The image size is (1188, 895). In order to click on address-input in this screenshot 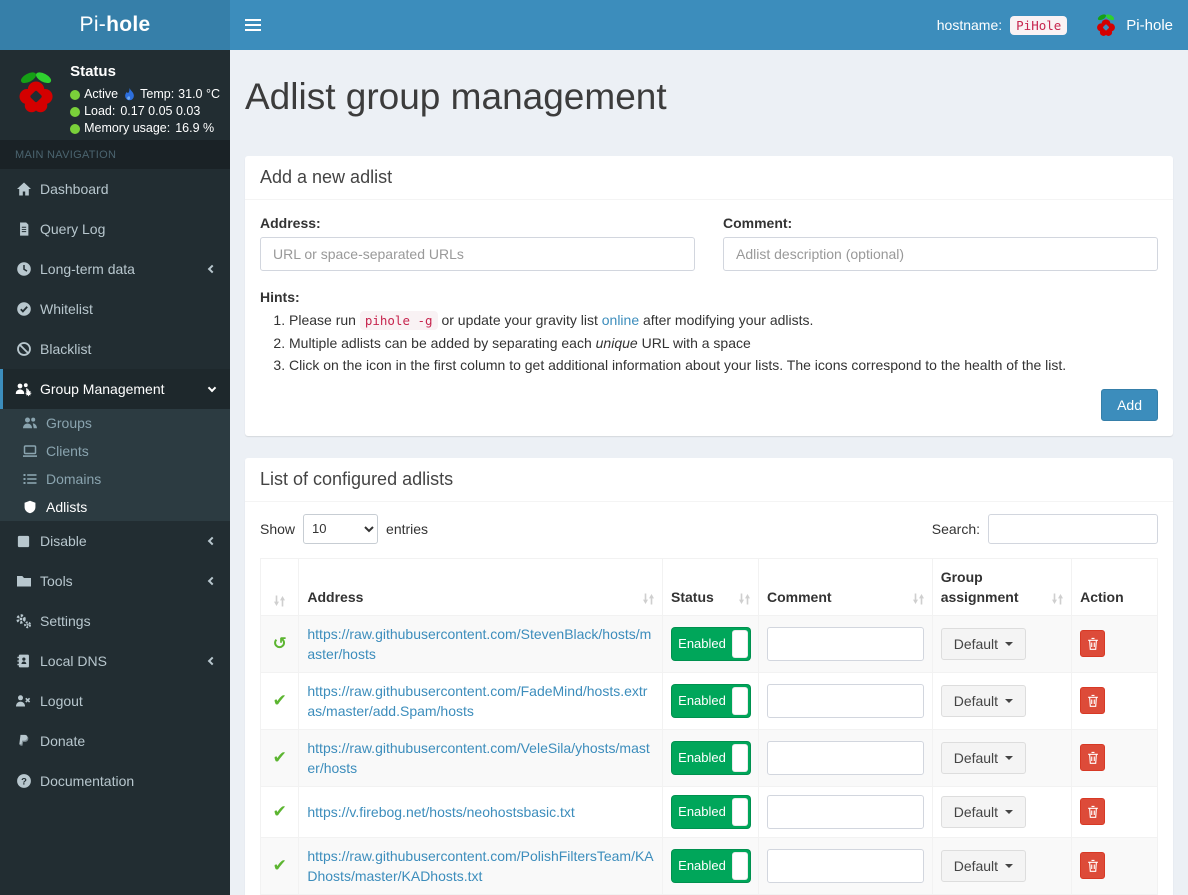, I will do `click(477, 253)`.